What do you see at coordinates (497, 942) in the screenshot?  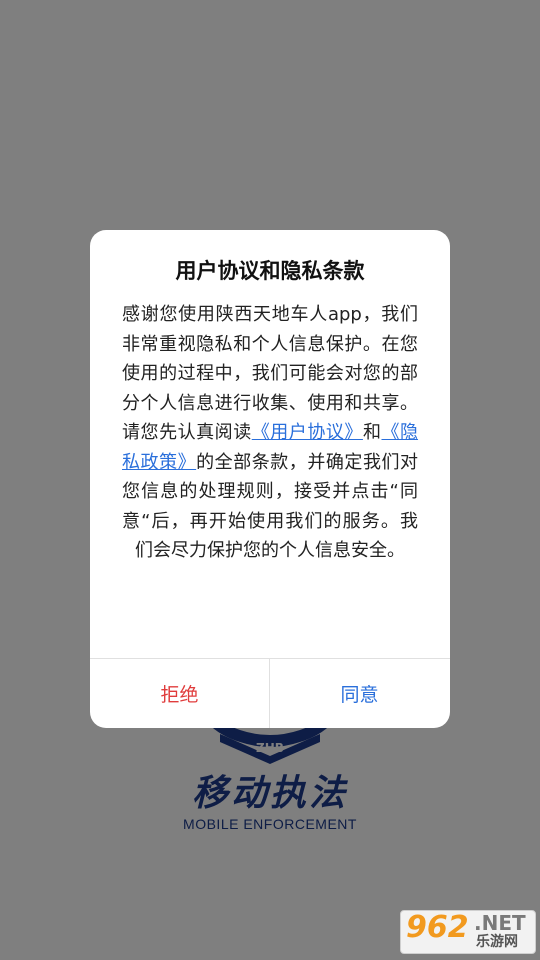 I see `watermark-name: 乐游网` at bounding box center [497, 942].